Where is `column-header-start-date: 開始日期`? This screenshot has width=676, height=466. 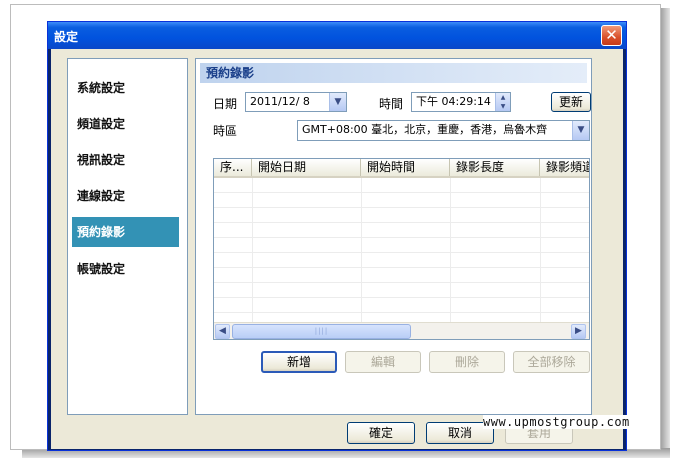
column-header-start-date: 開始日期 is located at coordinates (306, 167).